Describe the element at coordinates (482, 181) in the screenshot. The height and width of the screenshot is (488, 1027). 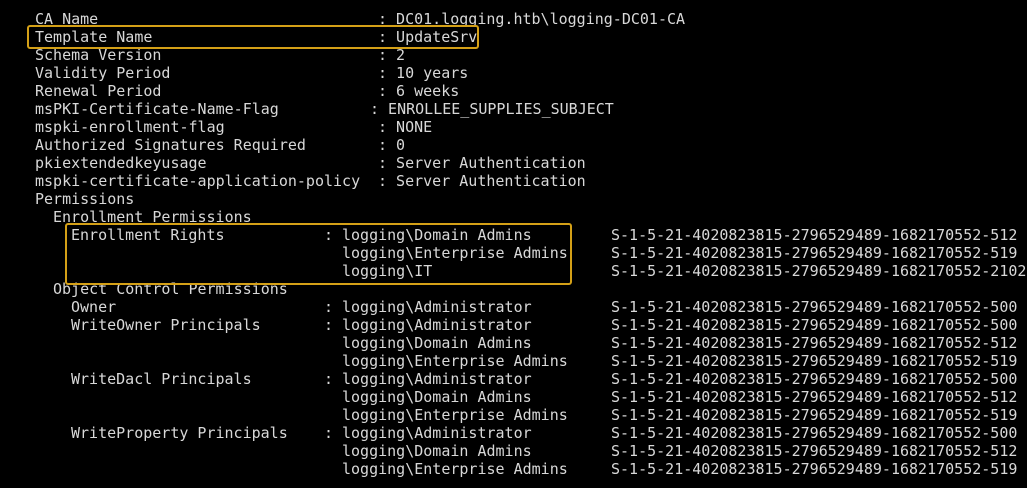
I see `app-policy-value: : Server Authentication` at that location.